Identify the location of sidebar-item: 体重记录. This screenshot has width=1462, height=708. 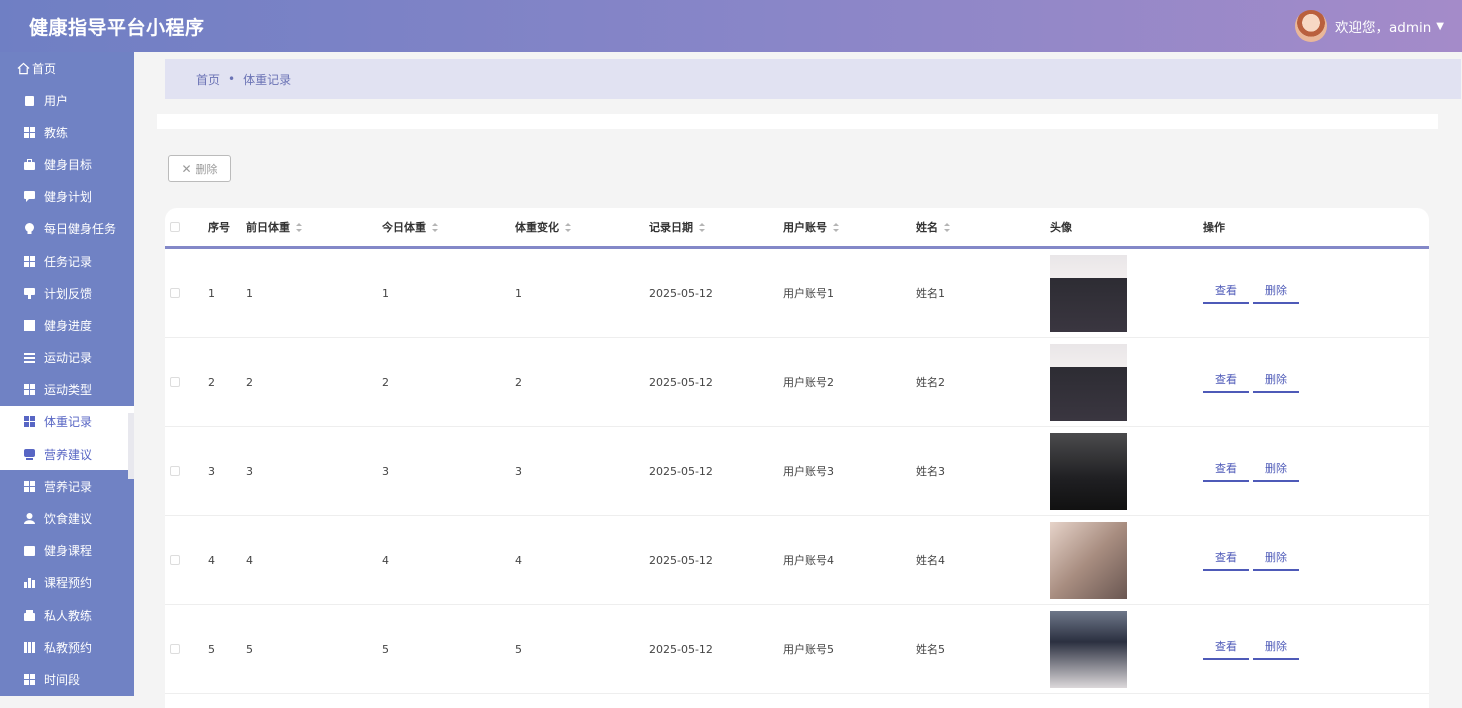
(67, 422).